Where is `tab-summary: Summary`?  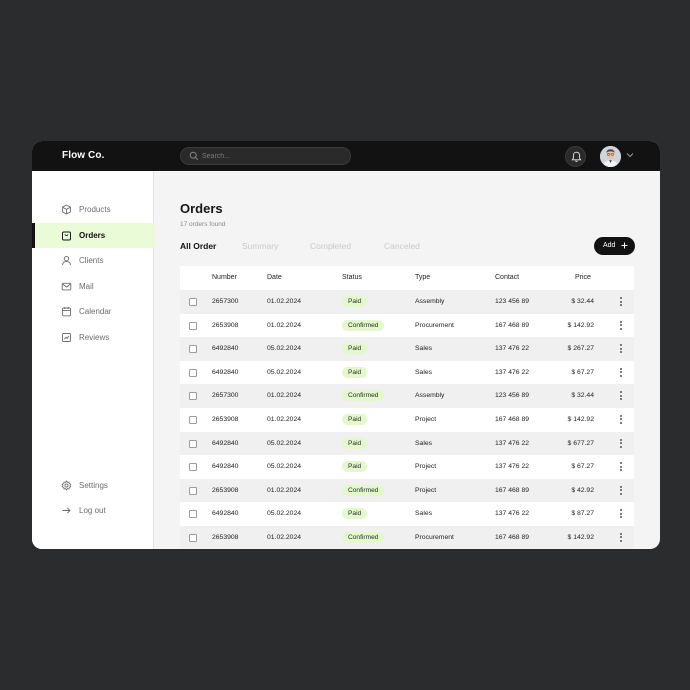
tab-summary: Summary is located at coordinates (260, 246).